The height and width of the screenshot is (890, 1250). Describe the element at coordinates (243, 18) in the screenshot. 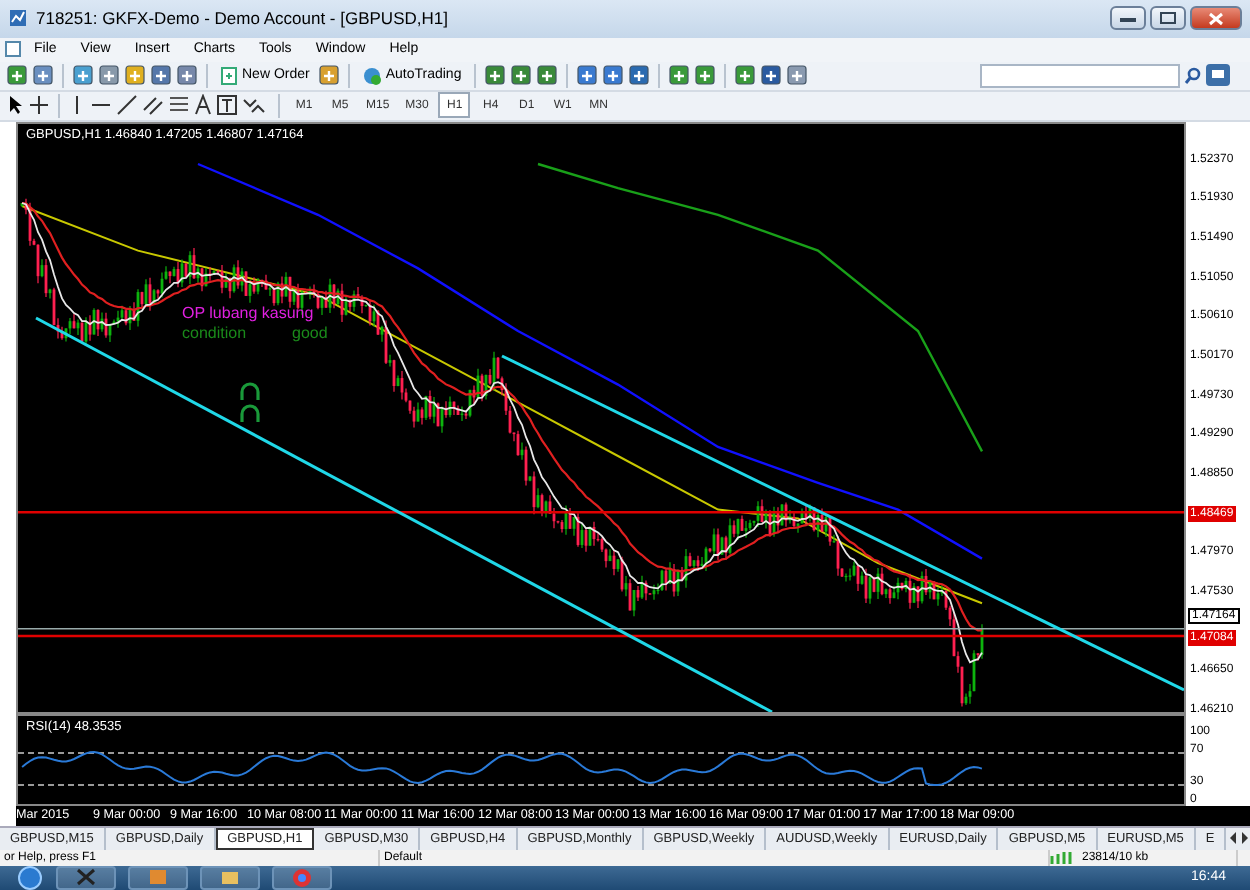

I see `window-title: 718251: GKFX-Demo - Demo Account - [GBPUSD,H1]` at that location.